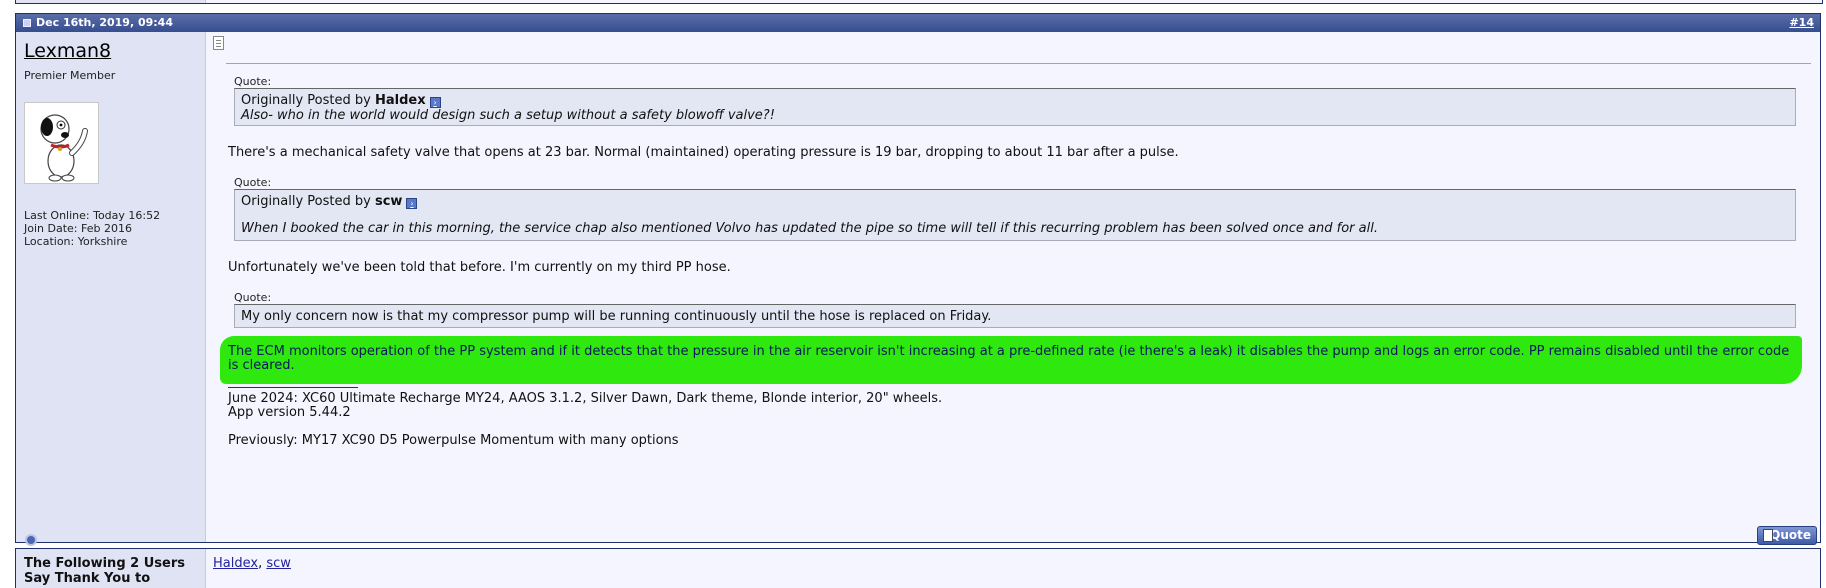  I want to click on signature-line: App version 5.44.2, so click(289, 412).